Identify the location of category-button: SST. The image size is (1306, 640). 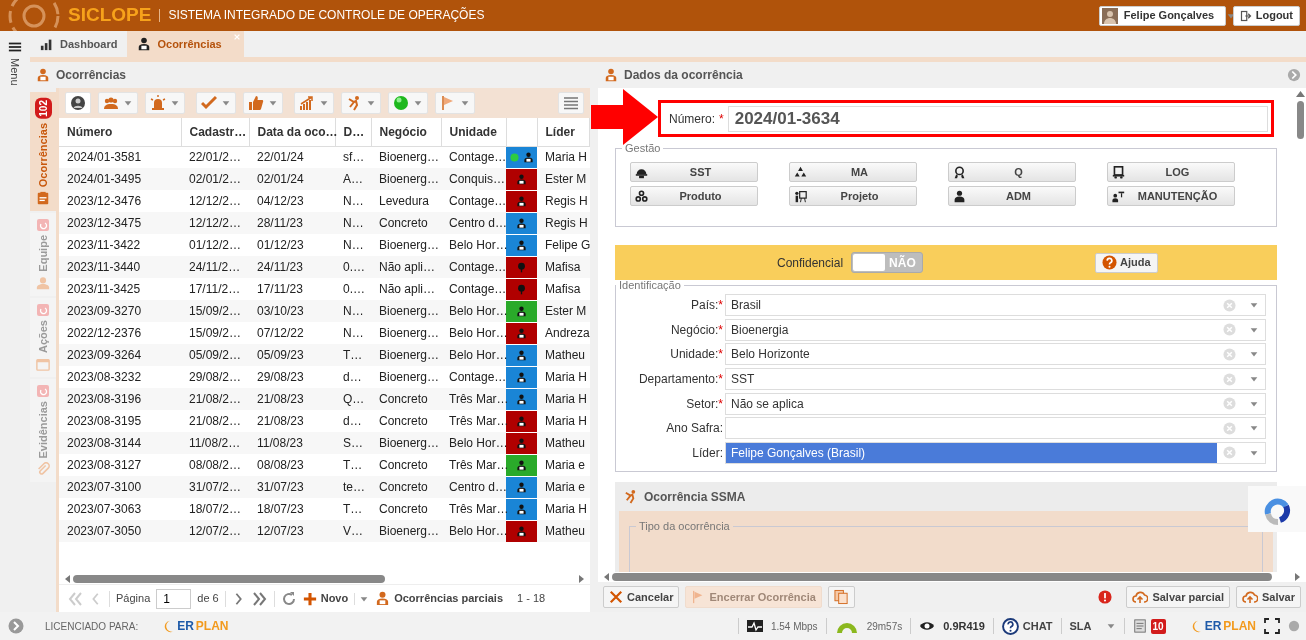
(694, 172).